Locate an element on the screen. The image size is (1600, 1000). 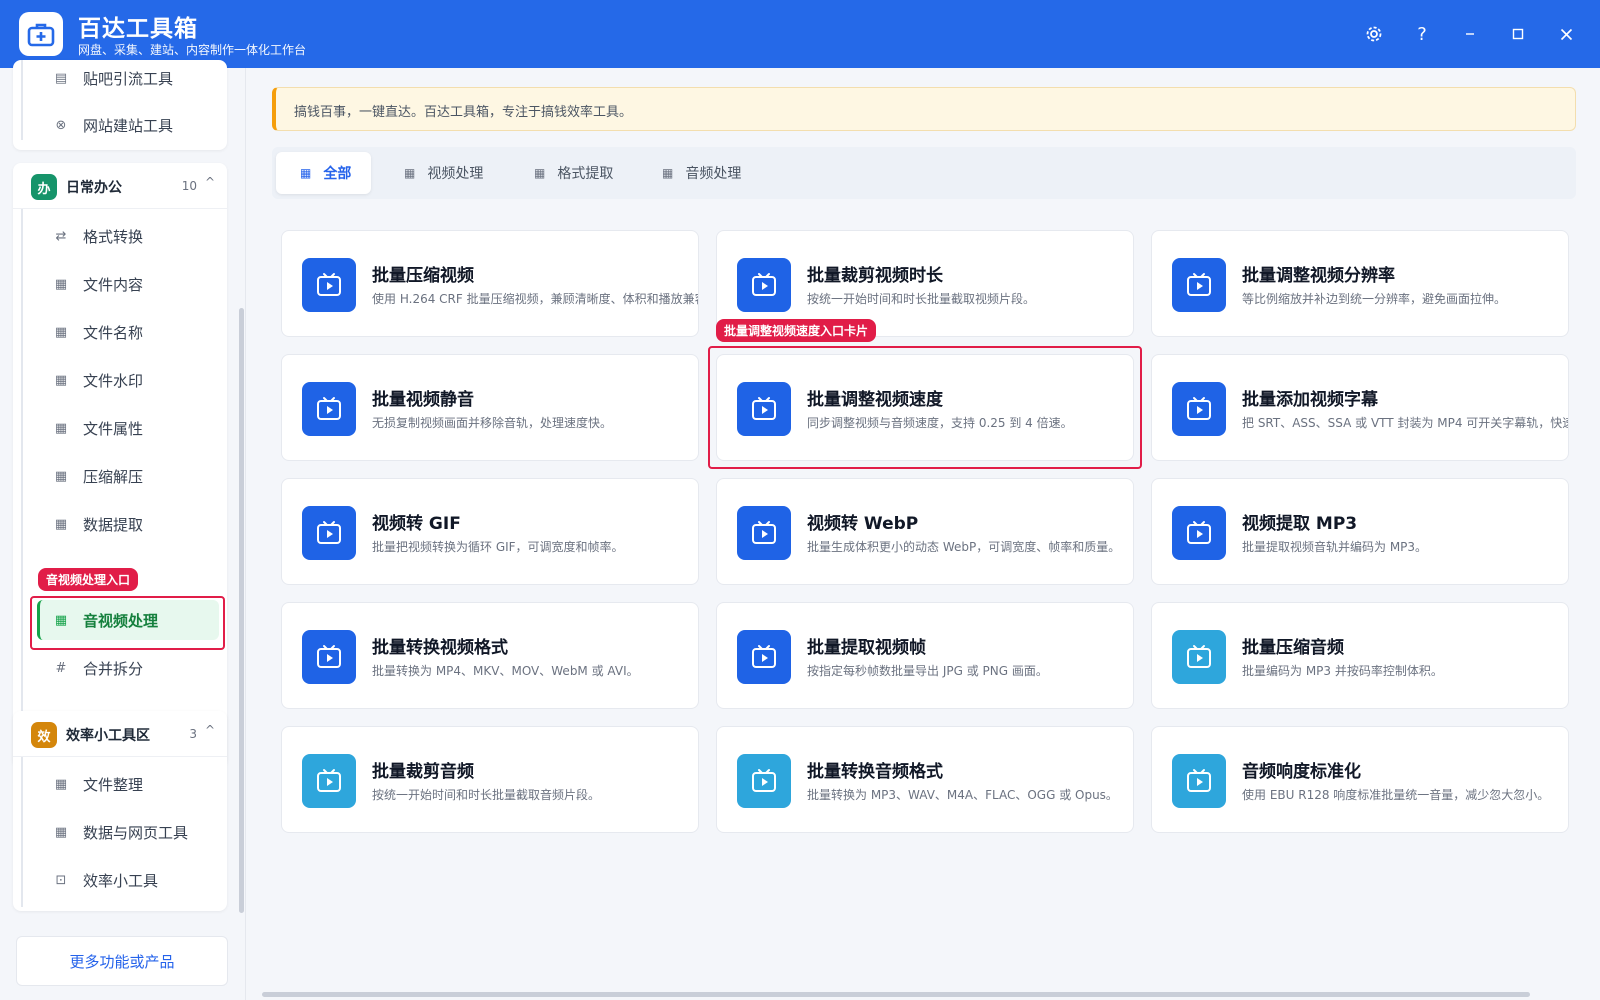
group-header-office: 办 日常办公 10 ^ is located at coordinates (120, 186).